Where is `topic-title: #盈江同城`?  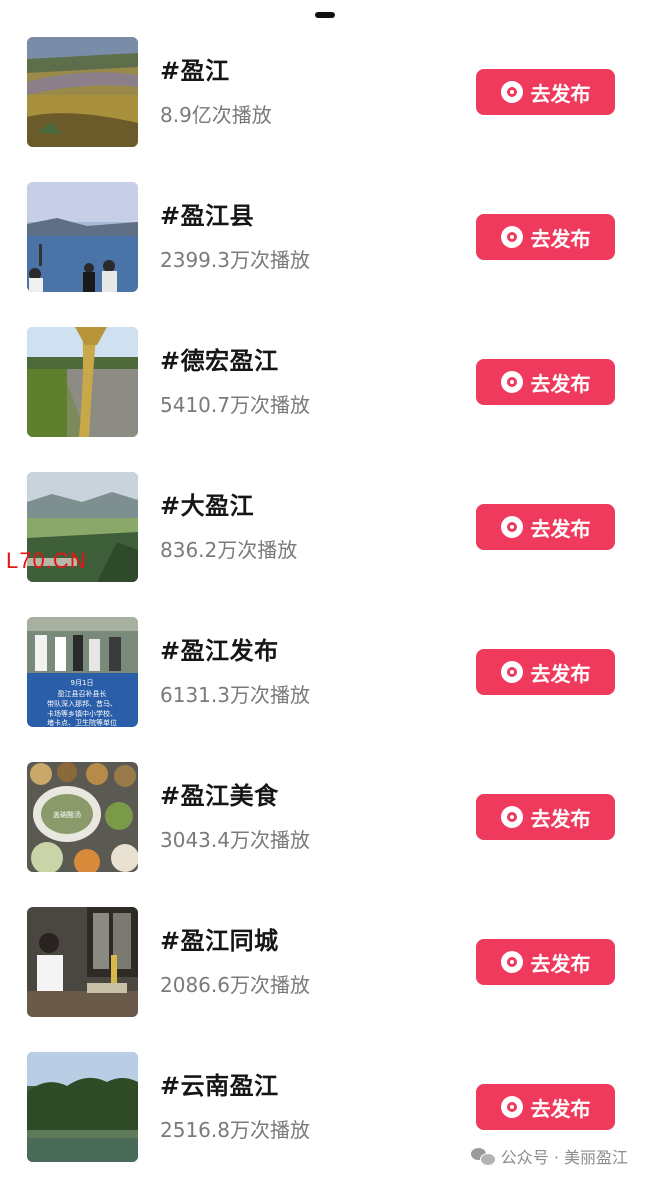 topic-title: #盈江同城 is located at coordinates (219, 941).